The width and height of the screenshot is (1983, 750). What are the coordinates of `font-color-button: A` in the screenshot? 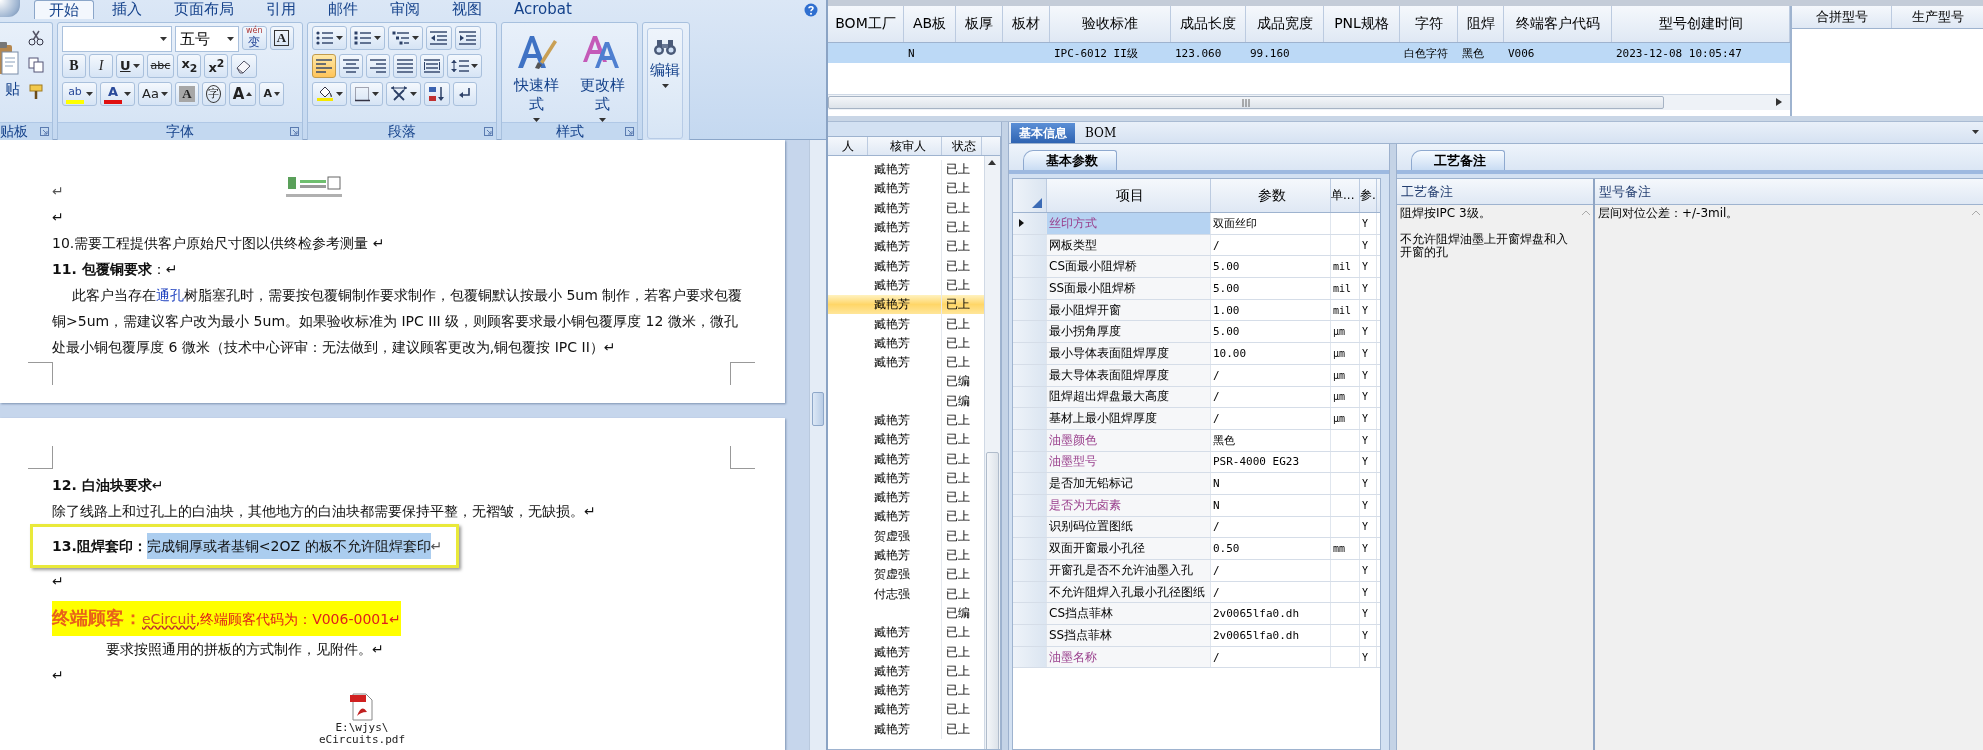 It's located at (117, 94).